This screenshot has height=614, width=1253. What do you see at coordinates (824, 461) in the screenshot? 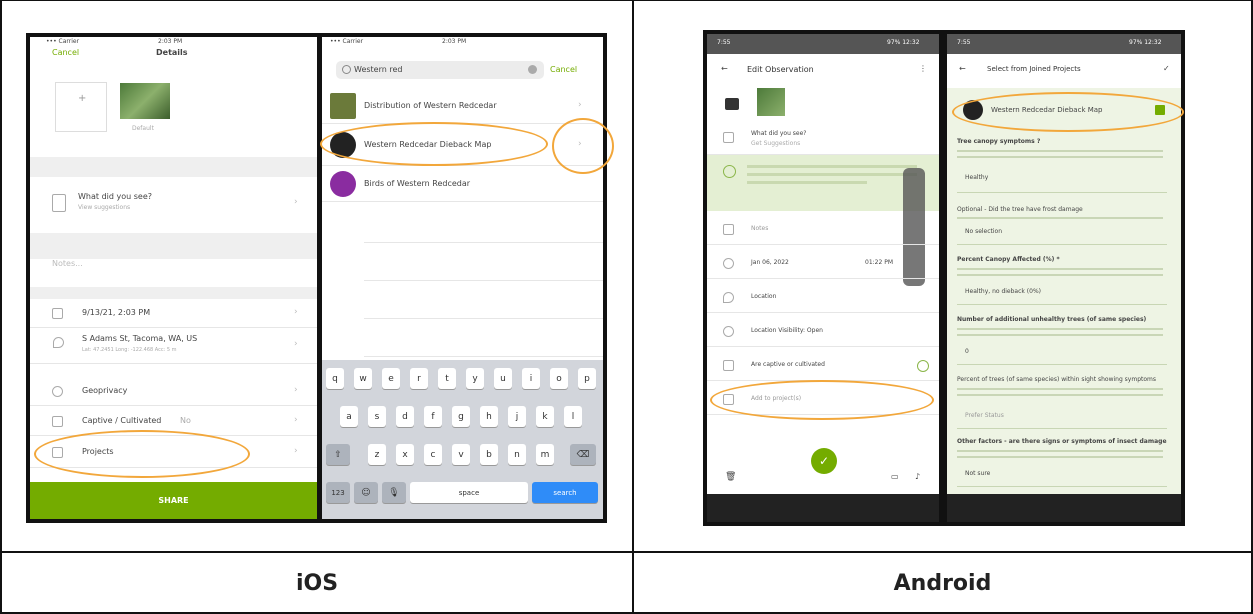
I see `save-fab: ✓` at bounding box center [824, 461].